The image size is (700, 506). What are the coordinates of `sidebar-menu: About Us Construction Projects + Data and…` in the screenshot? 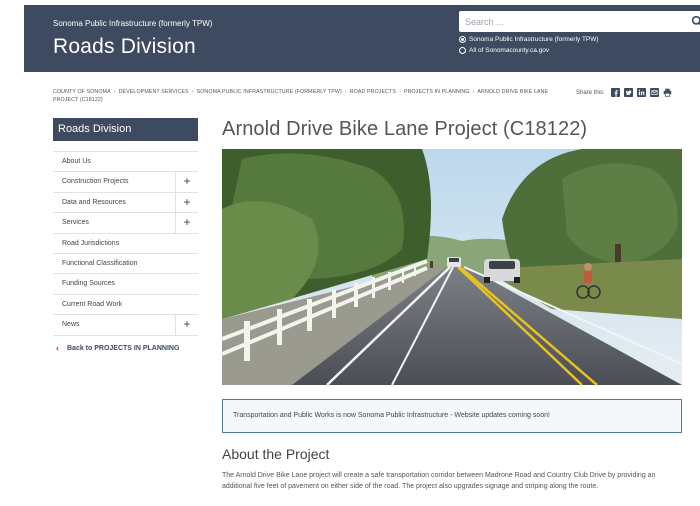 It's located at (125, 243).